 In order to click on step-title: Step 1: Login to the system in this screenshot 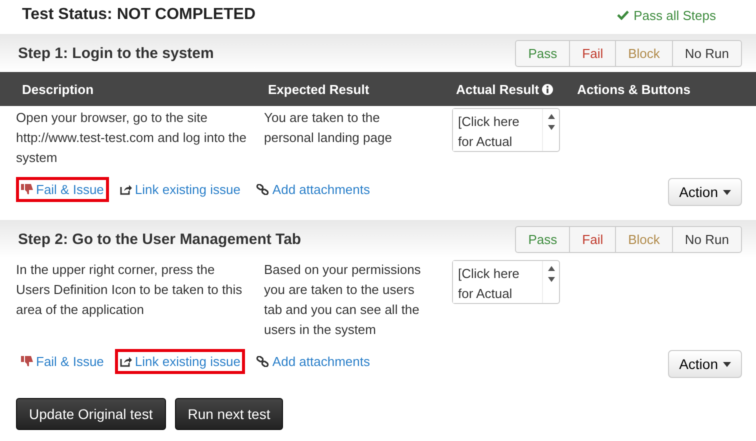, I will do `click(116, 53)`.